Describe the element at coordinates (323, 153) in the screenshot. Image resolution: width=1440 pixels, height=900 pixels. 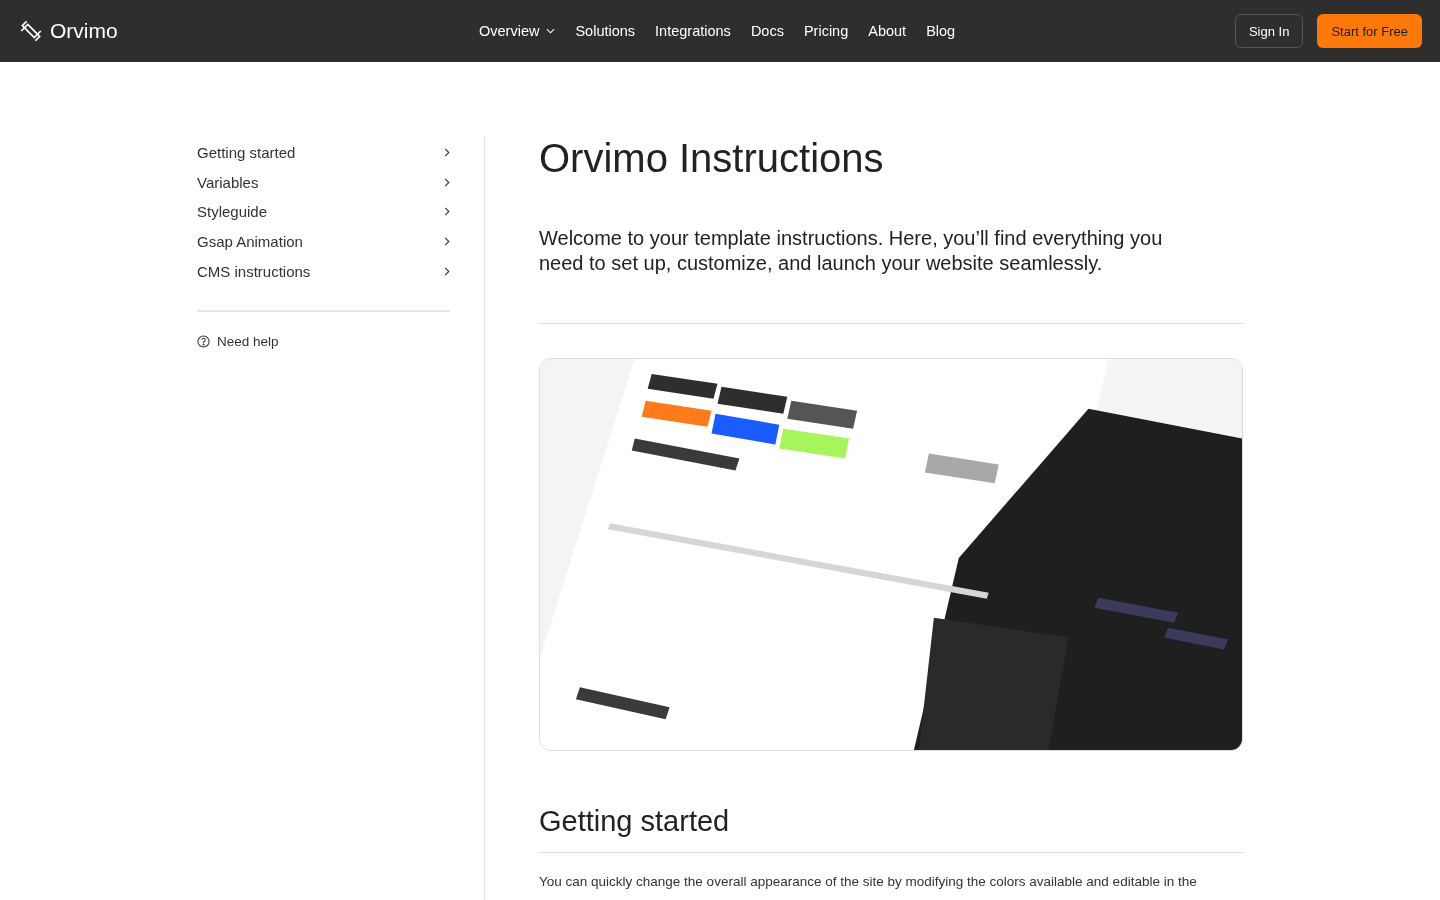
I see `sidebar-item: Getting started` at that location.